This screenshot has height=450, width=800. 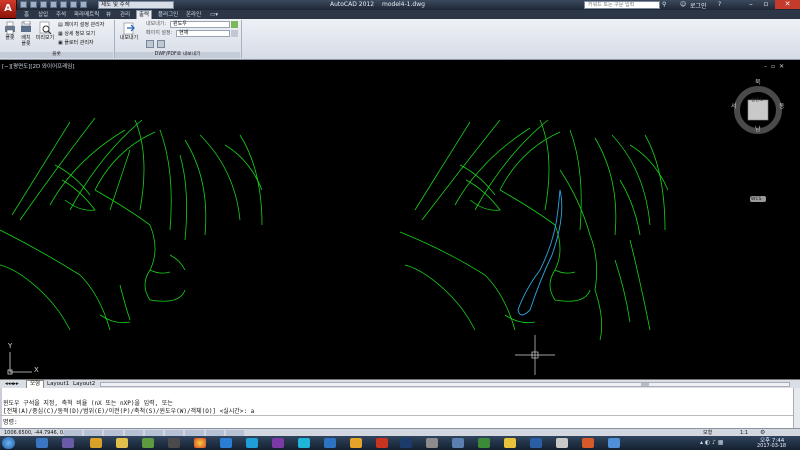 I want to click on new-icon, so click(x=23, y=4).